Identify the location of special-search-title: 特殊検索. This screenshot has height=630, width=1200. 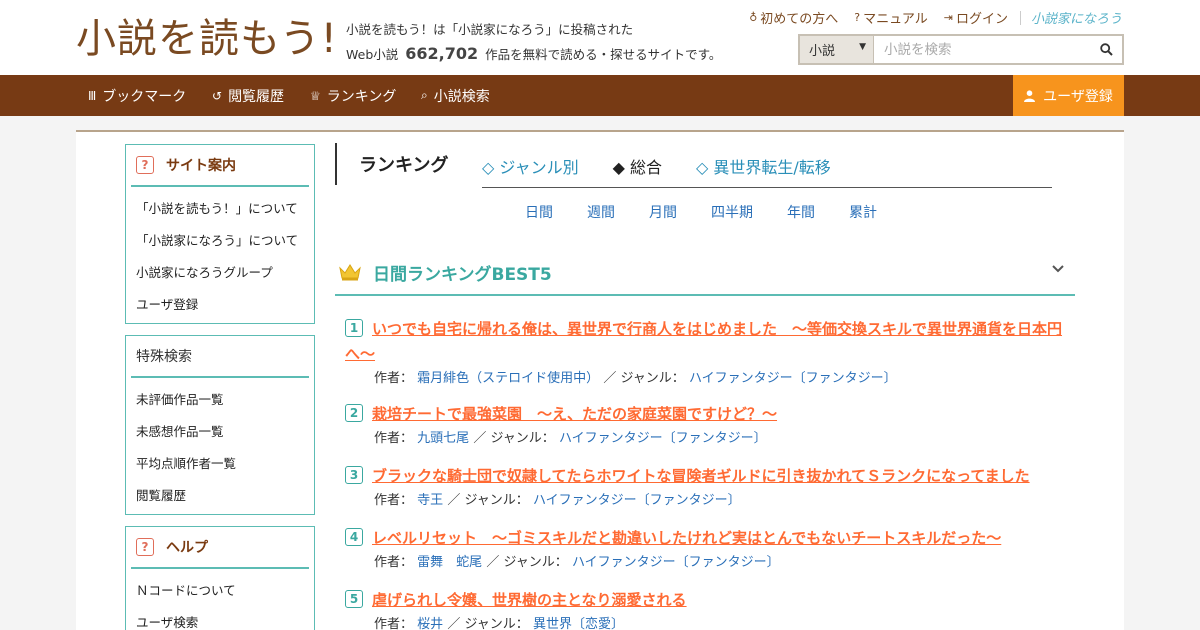
(164, 357).